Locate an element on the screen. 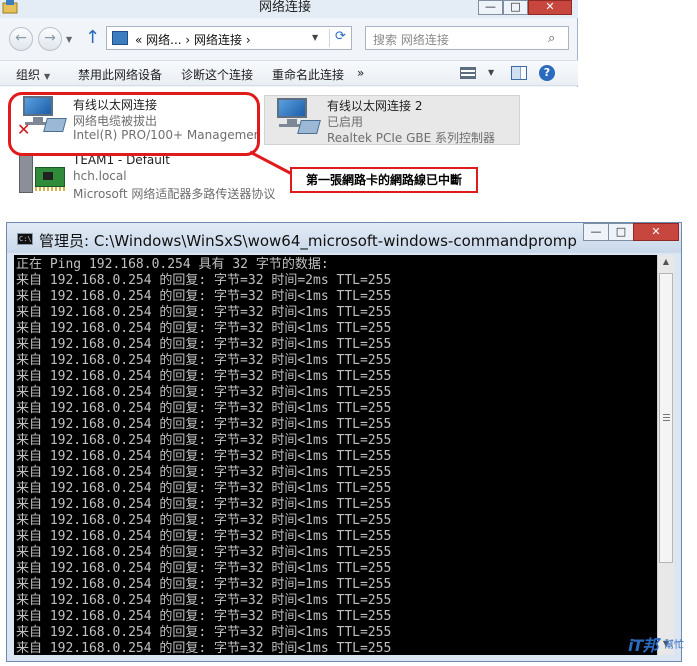 This screenshot has width=697, height=666. chevron-down-icon: ▼ is located at coordinates (47, 76).